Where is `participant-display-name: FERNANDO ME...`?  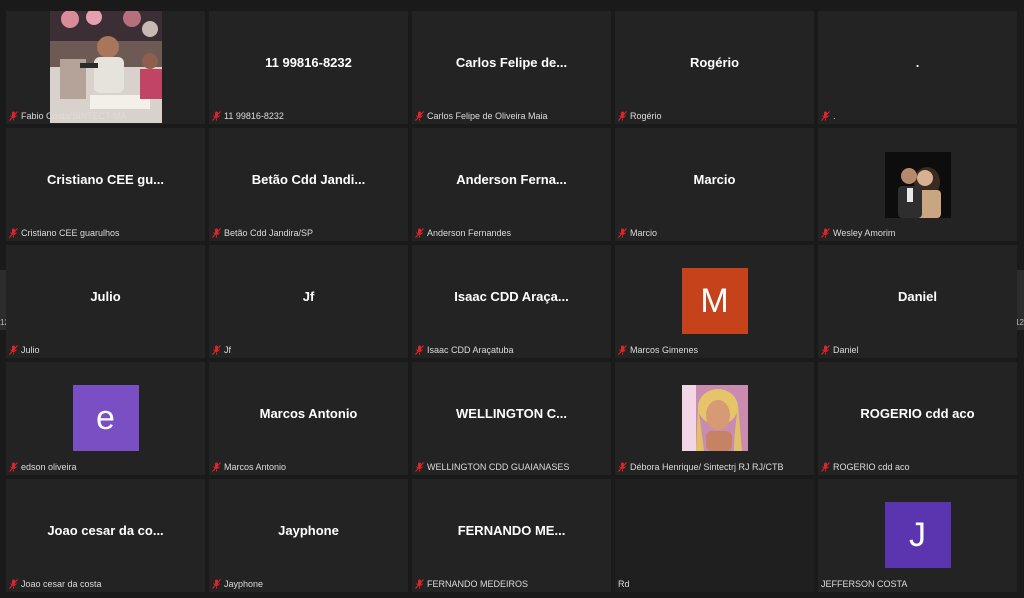 participant-display-name: FERNANDO ME... is located at coordinates (511, 530).